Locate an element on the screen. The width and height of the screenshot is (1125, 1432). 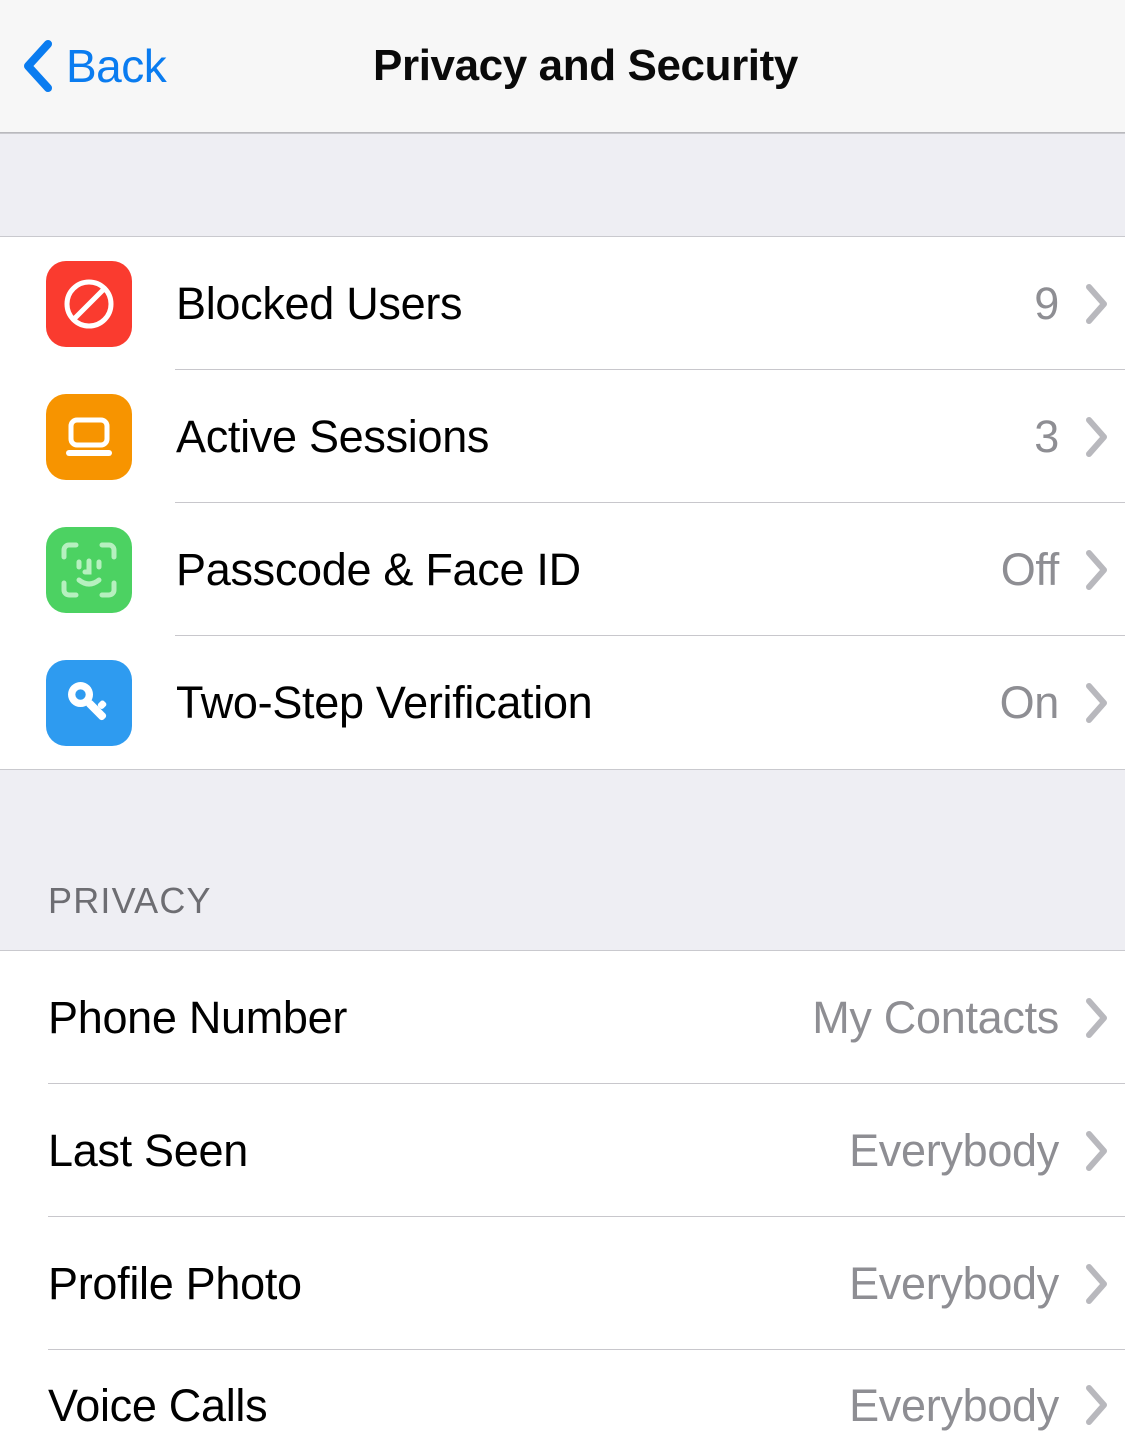
row-value: 9 is located at coordinates (1046, 303).